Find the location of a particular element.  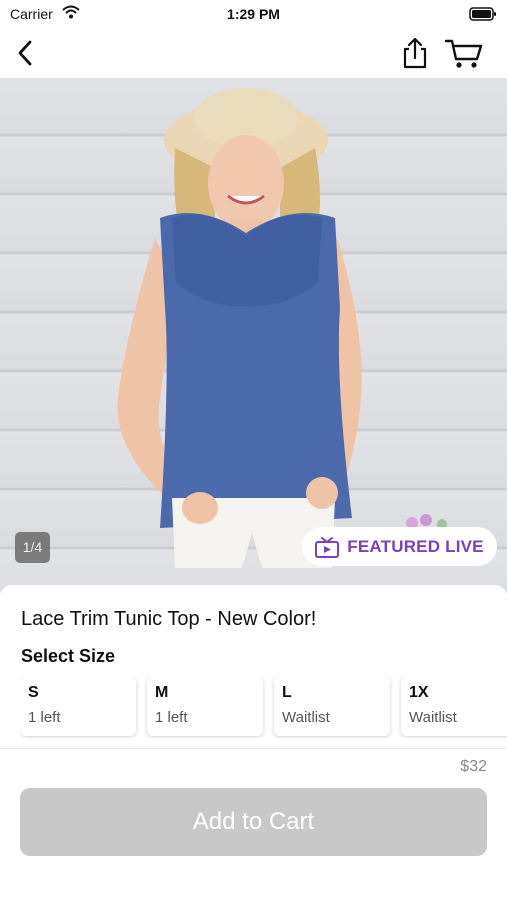

product-price: $32 is located at coordinates (473, 766).